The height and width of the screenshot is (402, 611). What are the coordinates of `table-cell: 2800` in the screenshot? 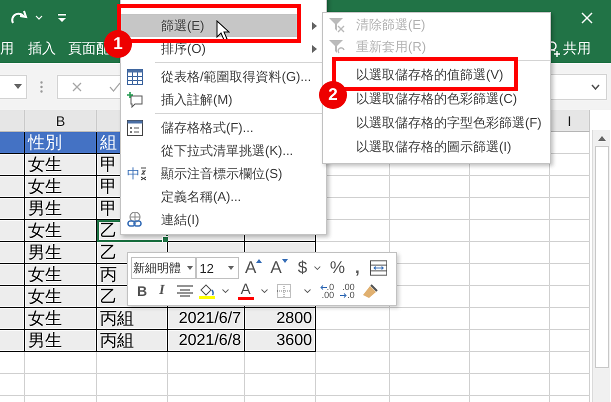 It's located at (280, 319).